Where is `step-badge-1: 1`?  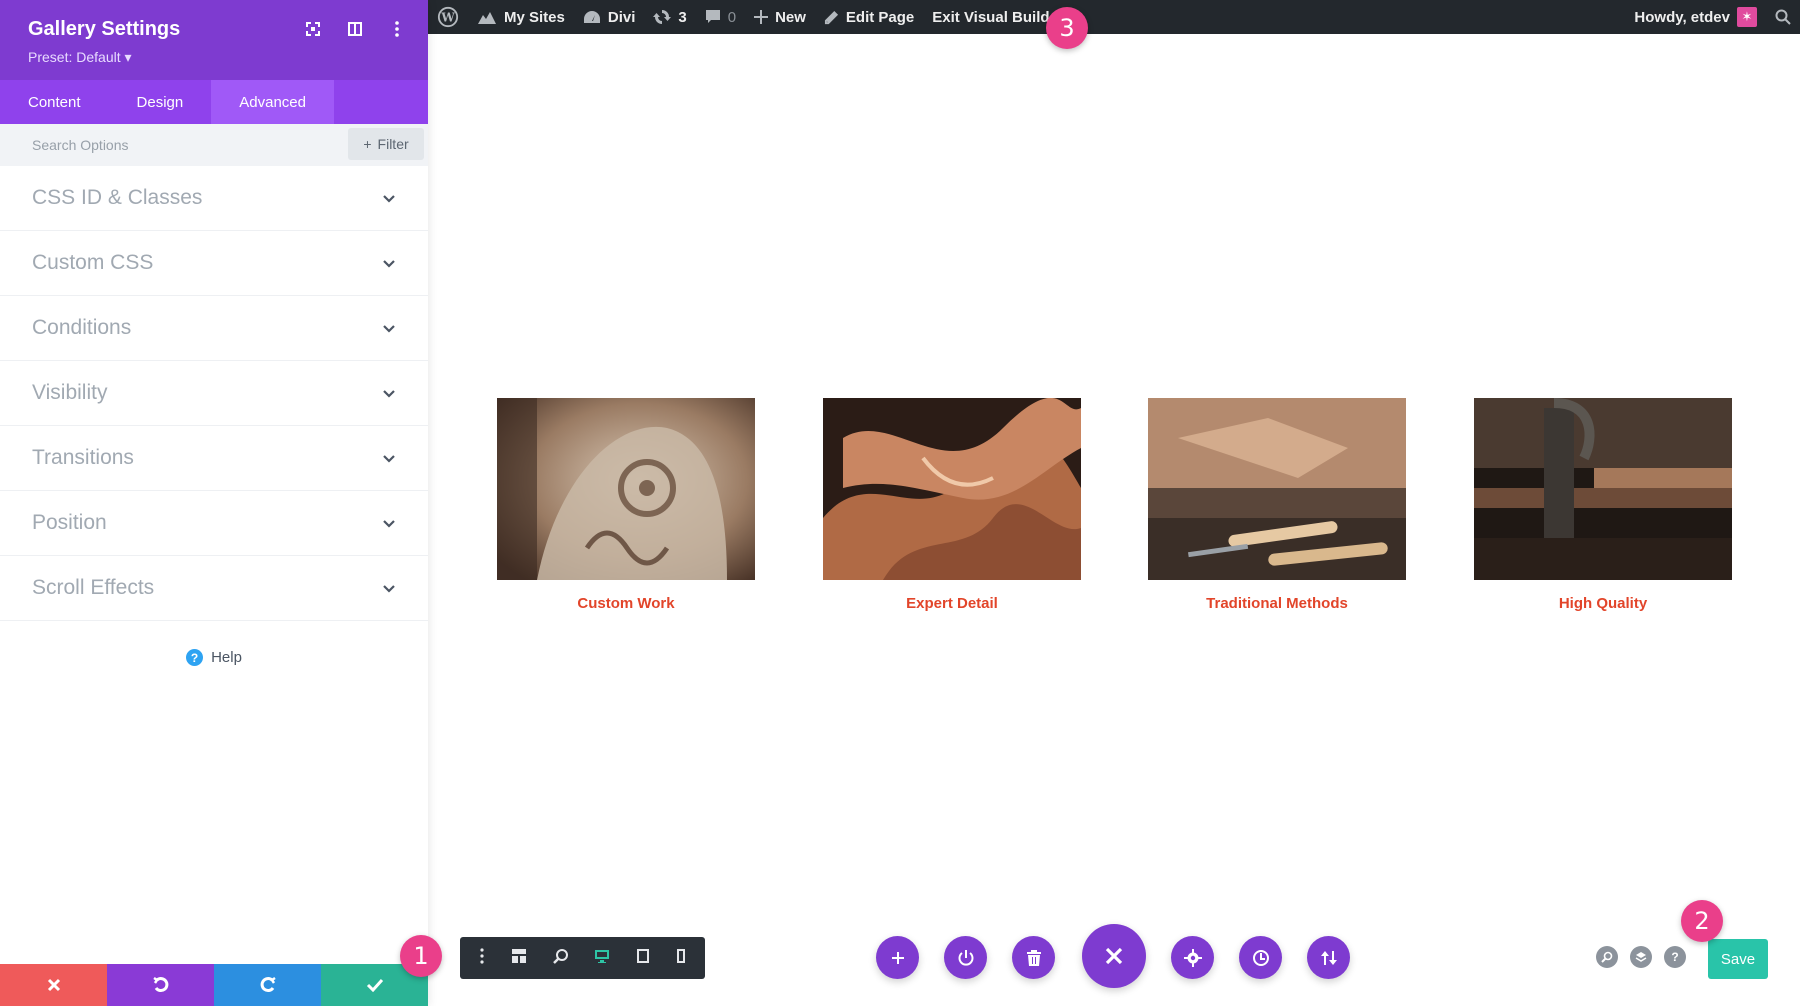
step-badge-1: 1 is located at coordinates (421, 956).